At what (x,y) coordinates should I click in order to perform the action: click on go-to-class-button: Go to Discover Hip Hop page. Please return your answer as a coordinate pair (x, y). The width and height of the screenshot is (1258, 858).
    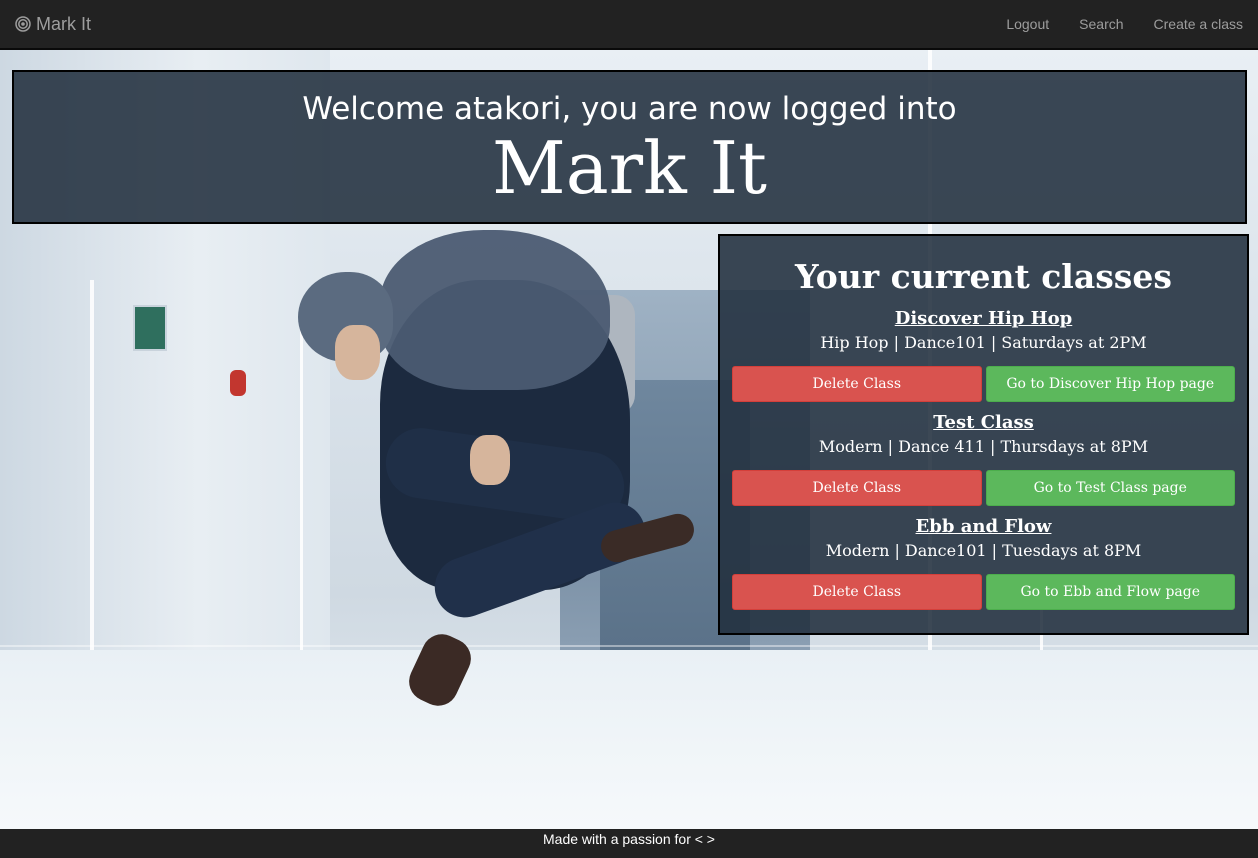
    Looking at the image, I should click on (1110, 384).